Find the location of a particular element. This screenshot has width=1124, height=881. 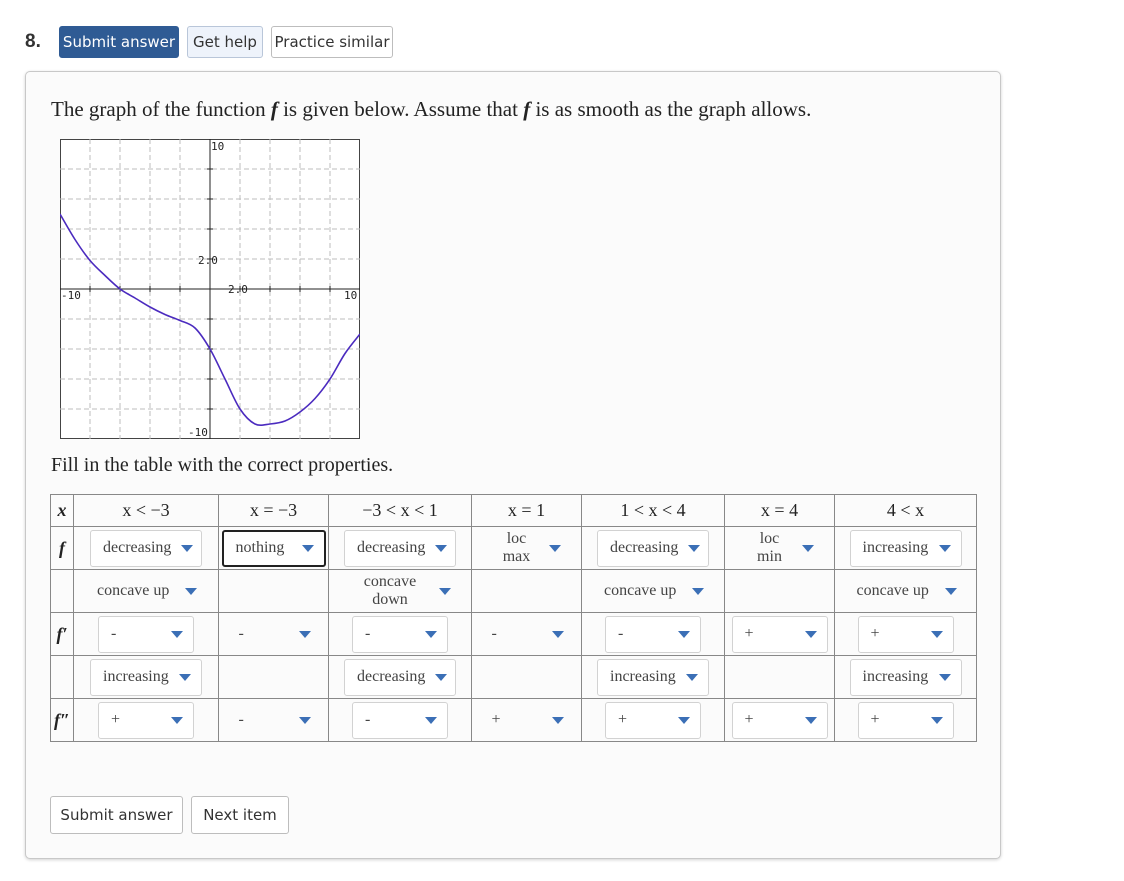

axis-label-top: 10 is located at coordinates (217, 146).